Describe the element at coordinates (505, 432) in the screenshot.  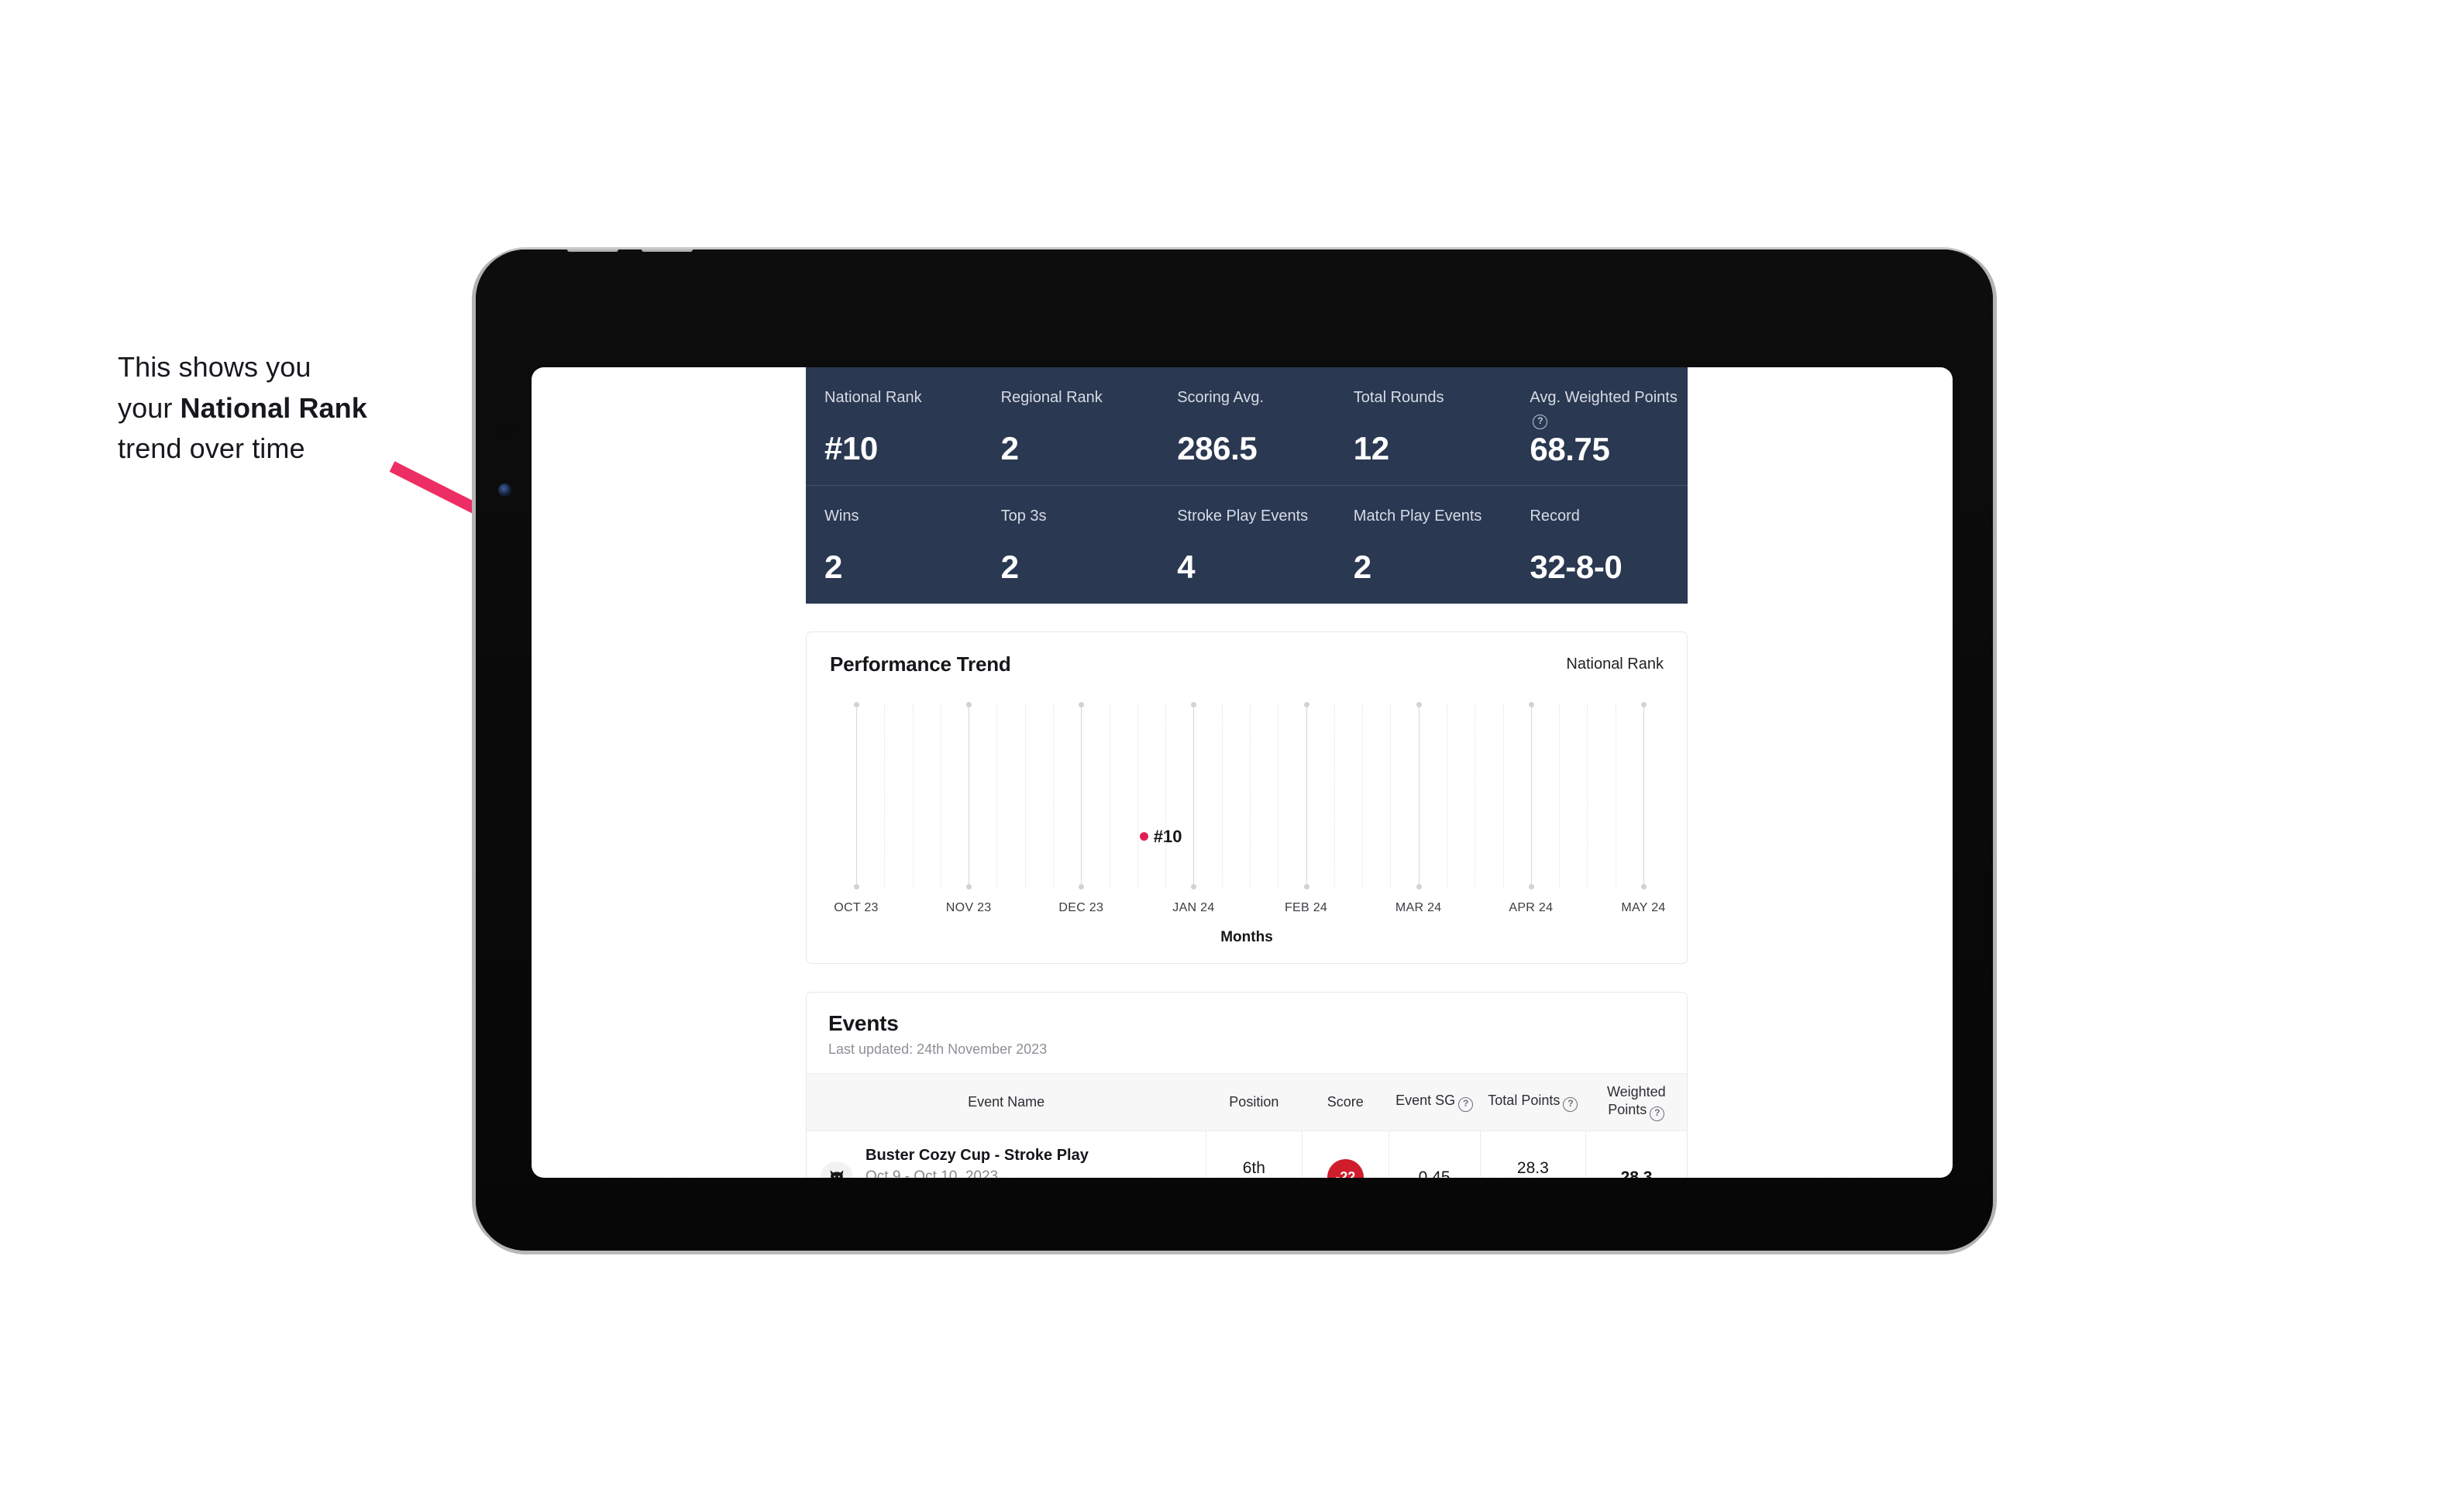
I see `camera-lens-icon` at that location.